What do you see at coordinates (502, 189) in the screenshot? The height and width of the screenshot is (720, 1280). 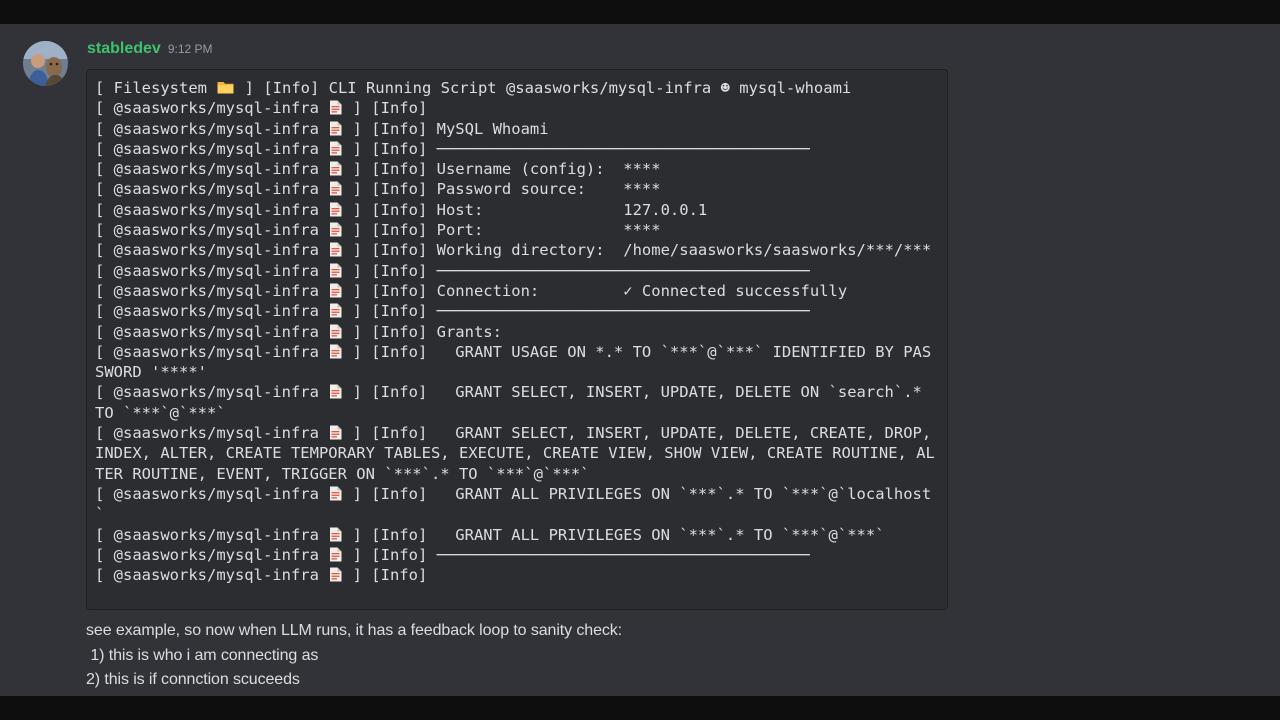 I see `code-text: ] [Info] Password source: ****` at bounding box center [502, 189].